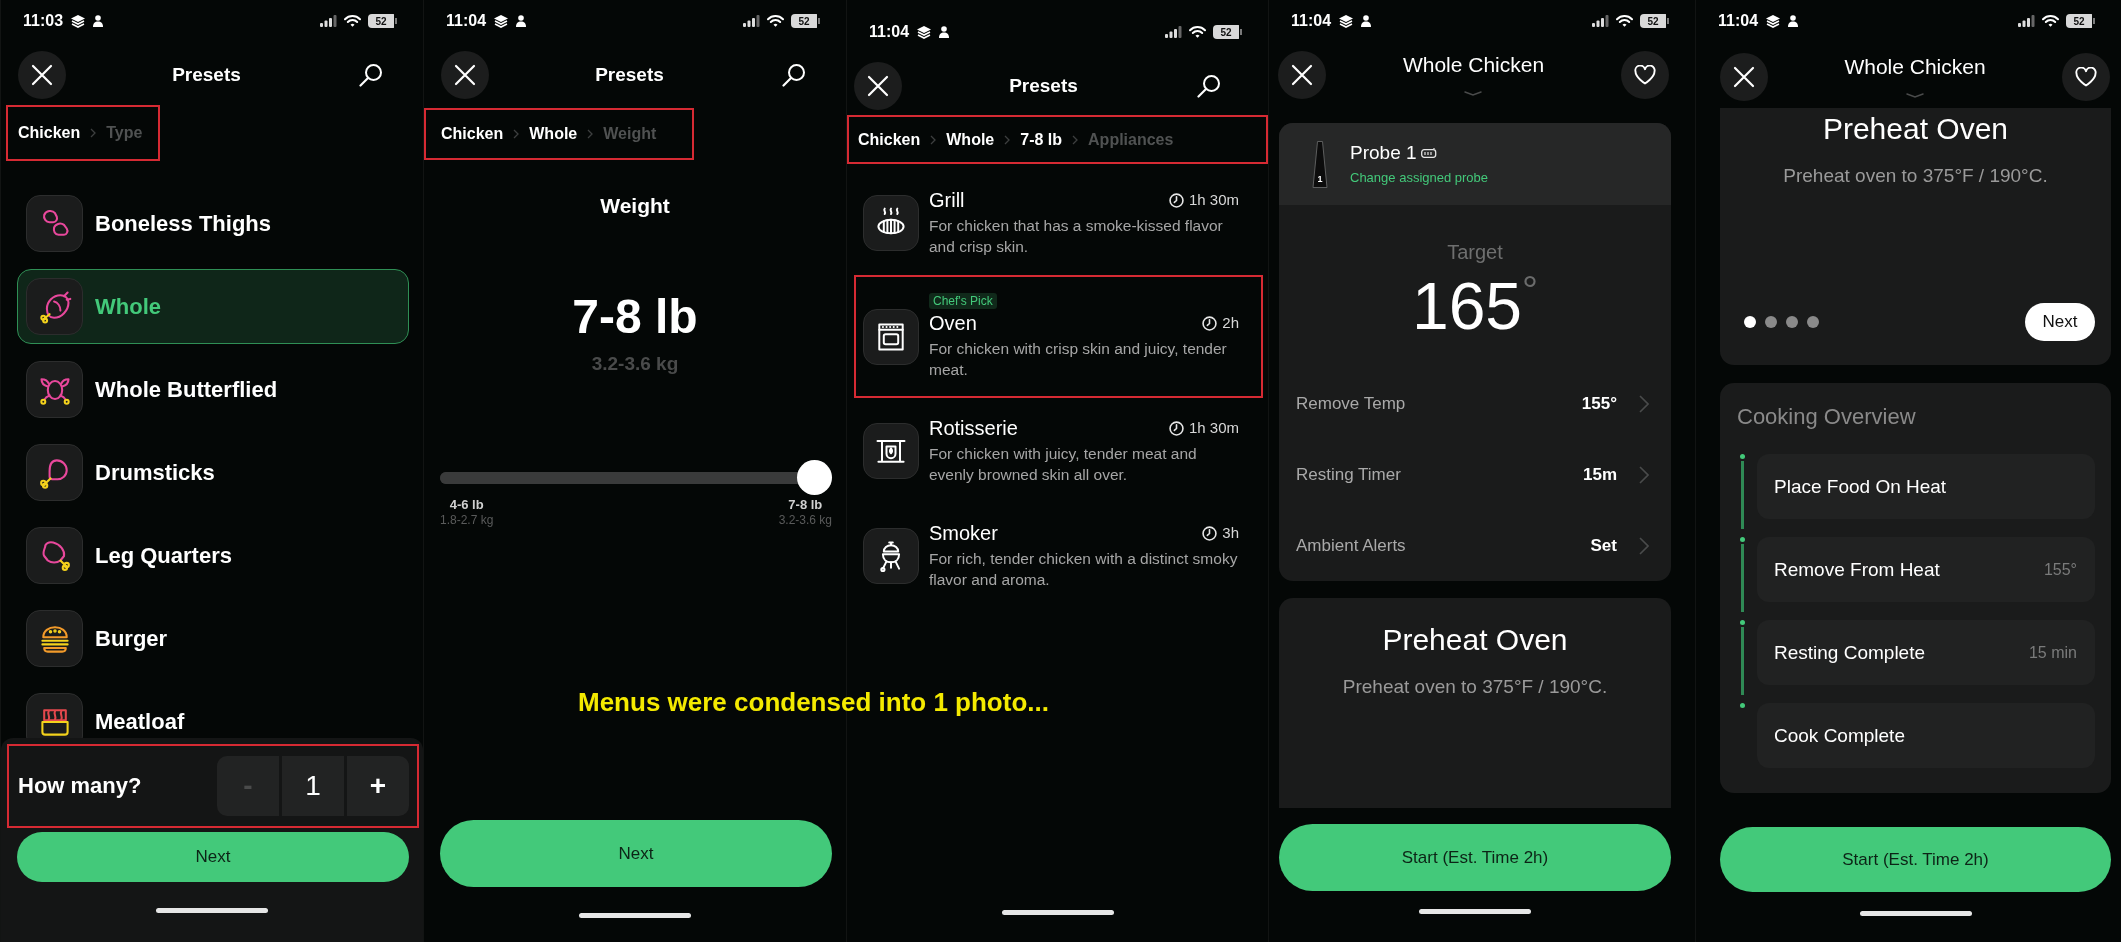 This screenshot has height=942, width=2121. I want to click on setting-label: Ambient Alerts, so click(1351, 545).